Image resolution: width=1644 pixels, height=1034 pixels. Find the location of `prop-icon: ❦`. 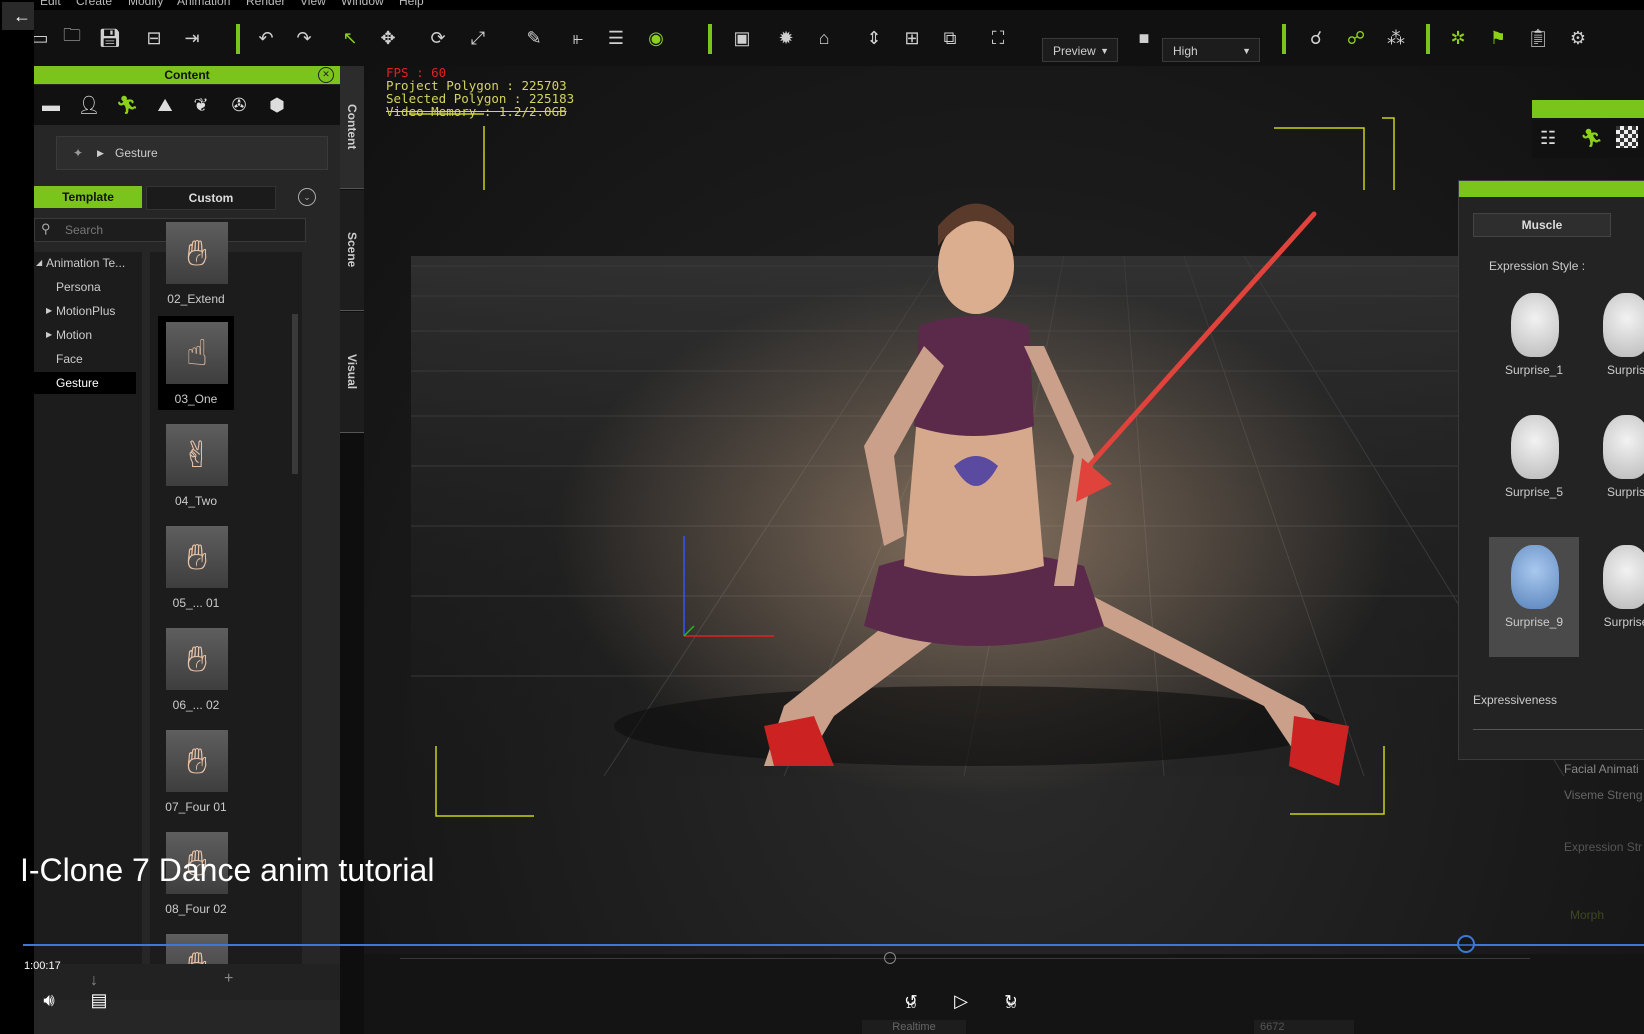

prop-icon: ❦ is located at coordinates (201, 105).